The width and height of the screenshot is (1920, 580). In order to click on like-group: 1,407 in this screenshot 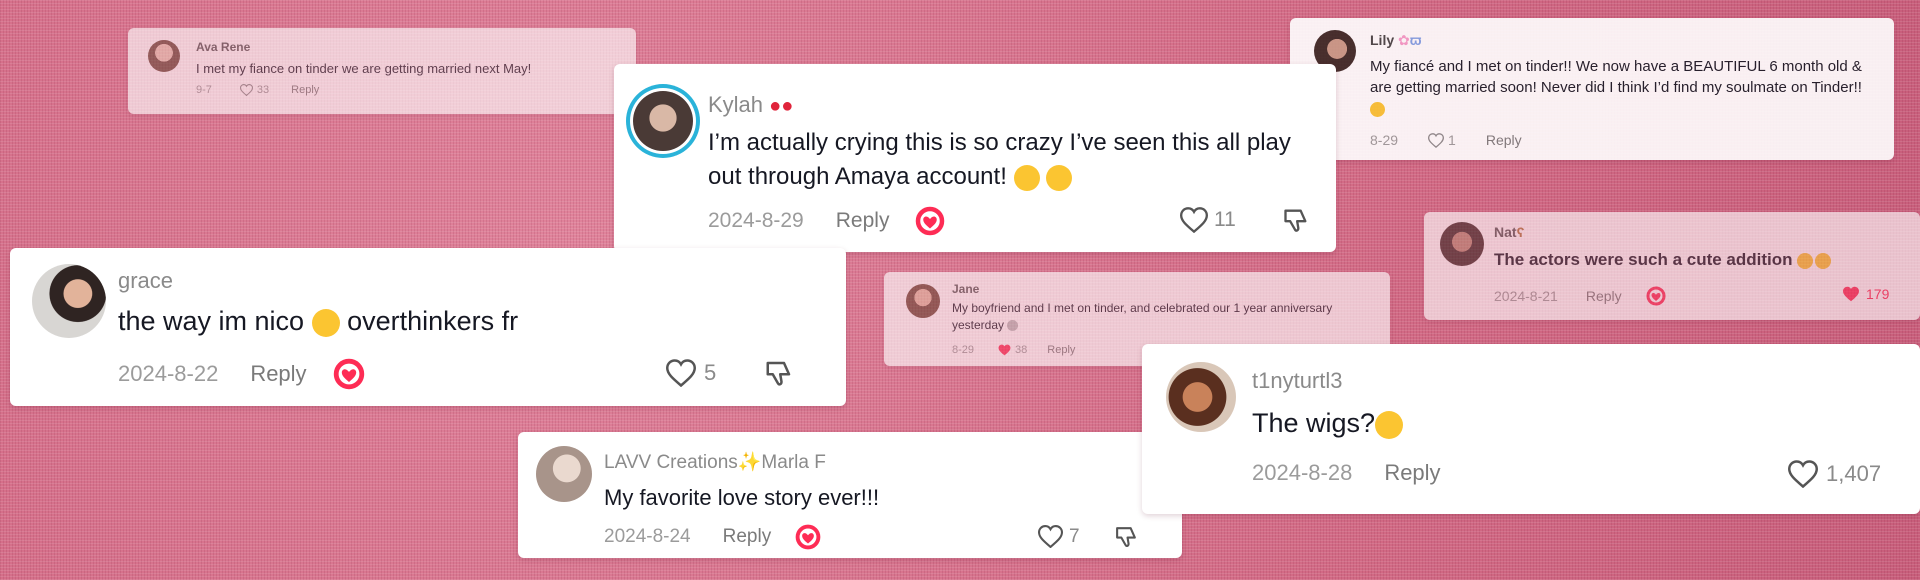, I will do `click(1834, 474)`.